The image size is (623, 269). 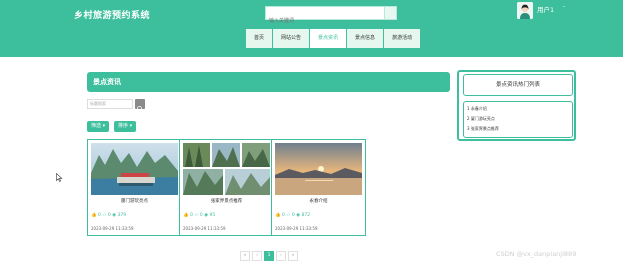 I want to click on mountain-collage-image, so click(x=226, y=169).